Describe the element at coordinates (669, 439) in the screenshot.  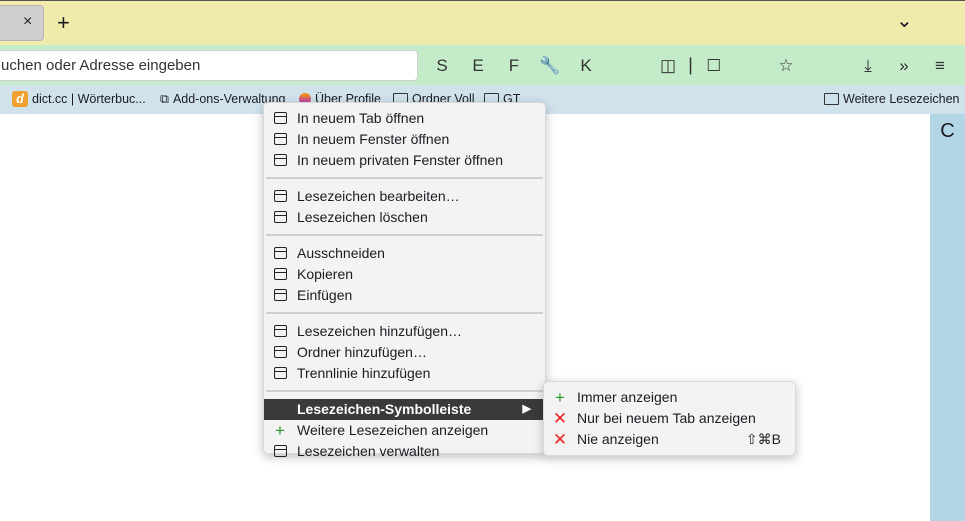
I see `submenu-never-show: ✕ Nie anzeigen ⇧⌘B` at that location.